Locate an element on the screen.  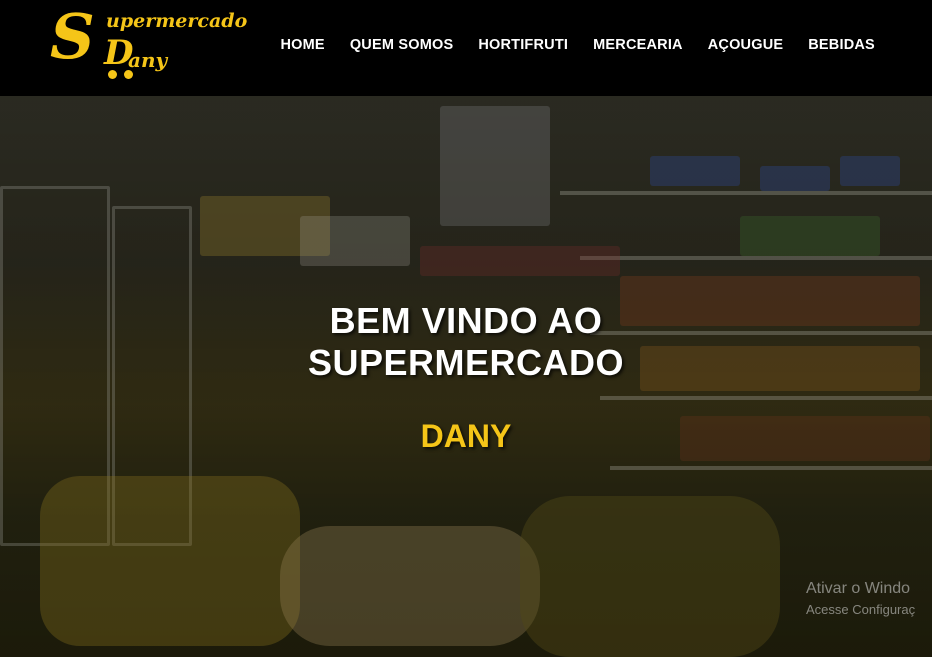
logo-bottom-word: any is located at coordinates (148, 60).